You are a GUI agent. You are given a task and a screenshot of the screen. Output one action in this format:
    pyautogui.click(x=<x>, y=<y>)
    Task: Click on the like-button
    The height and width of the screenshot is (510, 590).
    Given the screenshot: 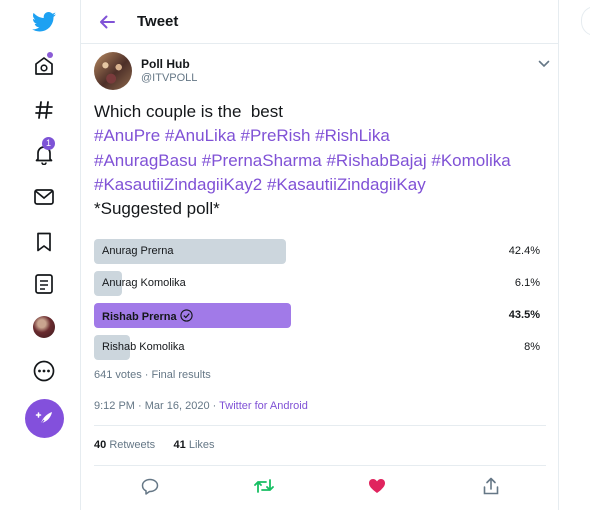 What is the action you would take?
    pyautogui.click(x=377, y=486)
    